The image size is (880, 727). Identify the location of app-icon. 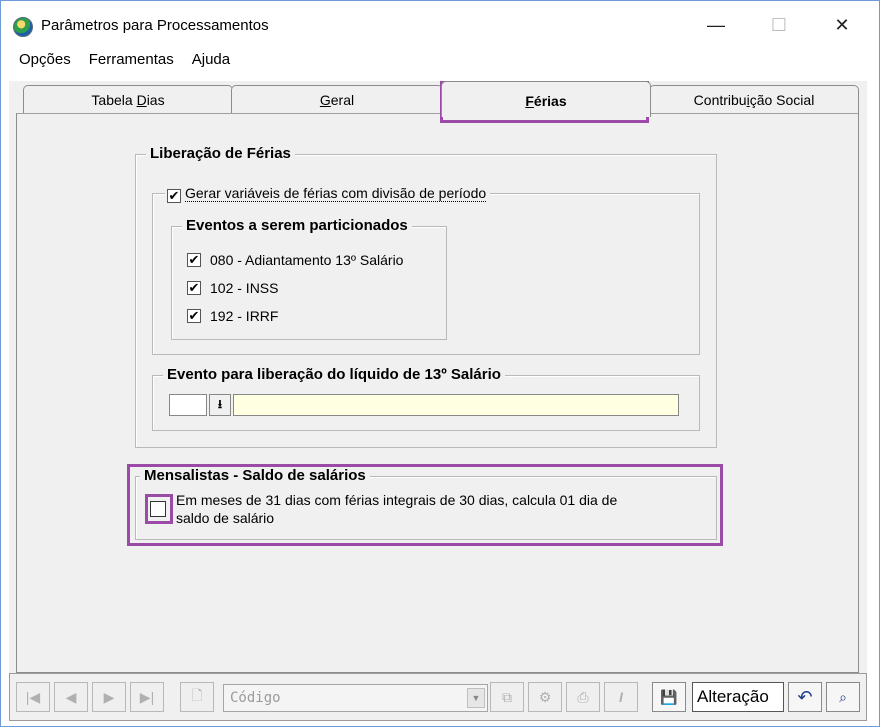
(23, 27).